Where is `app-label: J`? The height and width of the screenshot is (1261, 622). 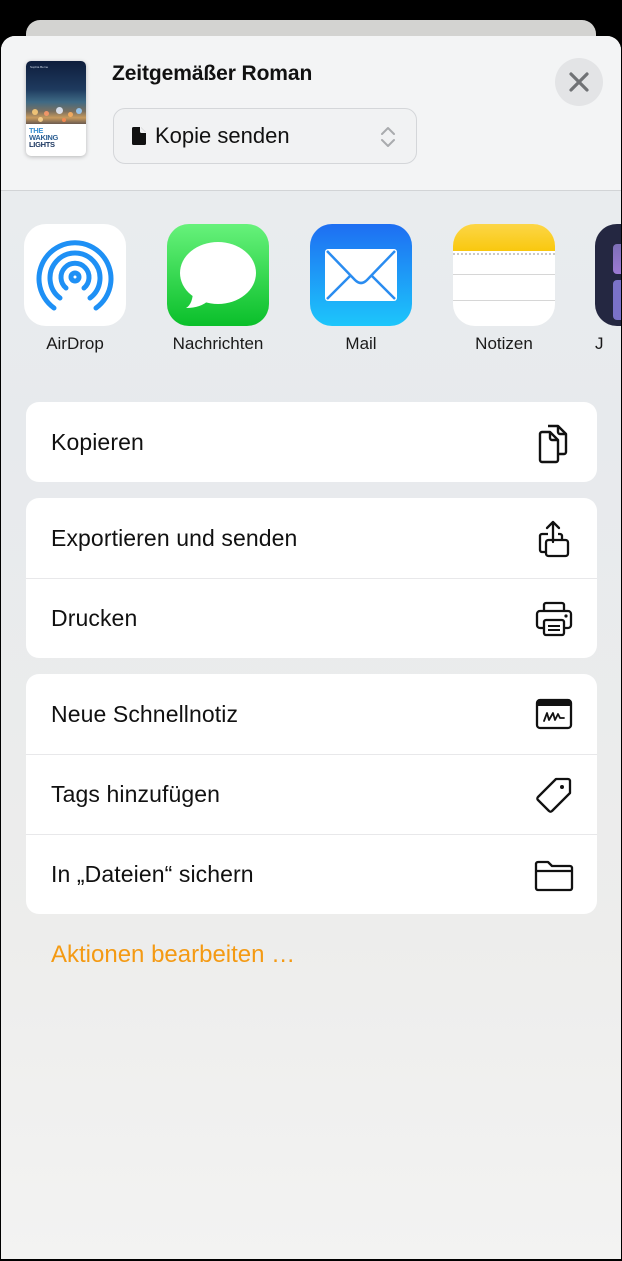 app-label: J is located at coordinates (599, 343).